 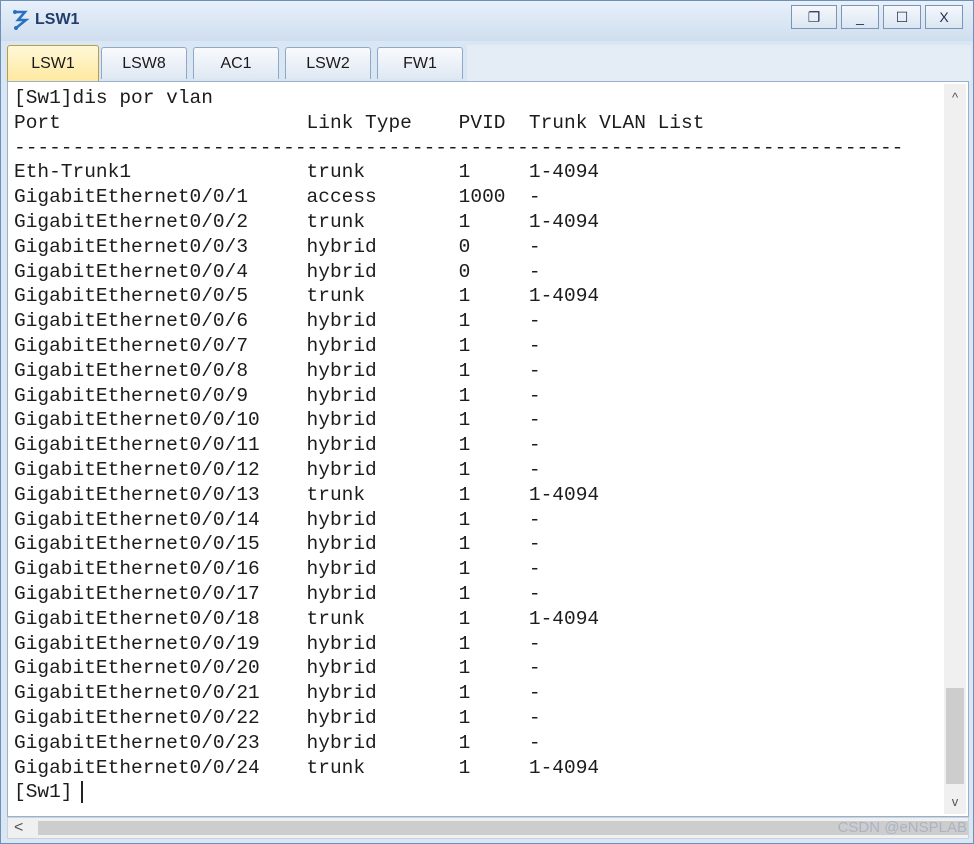 I want to click on console-line: GigabitEthernet0/0/10 hybrid 1 -, so click(x=277, y=420).